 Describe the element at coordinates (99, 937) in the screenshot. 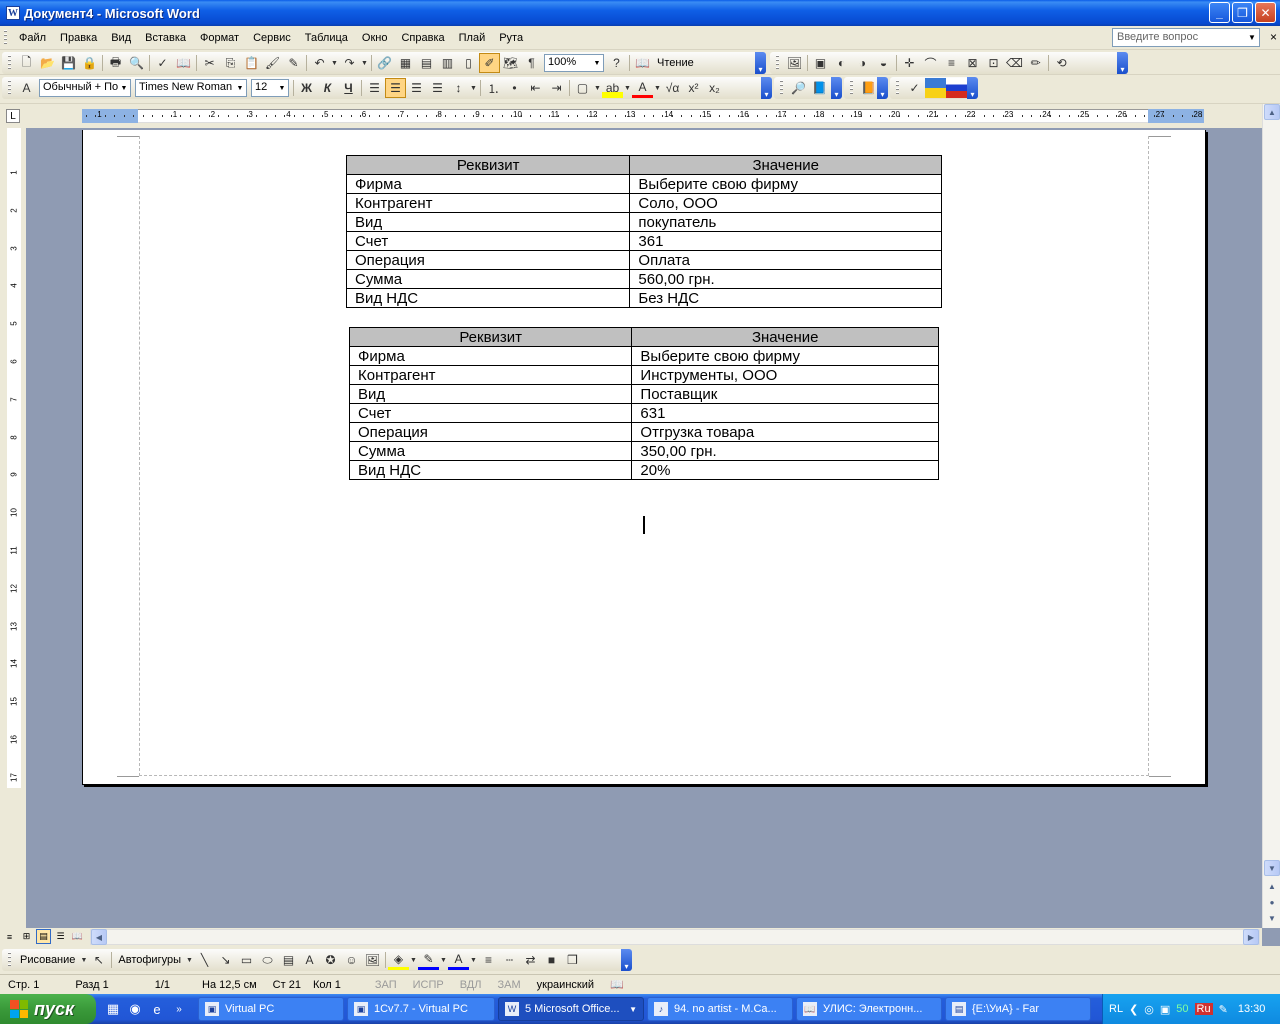

I see `scroll-left-icon: ◀` at that location.